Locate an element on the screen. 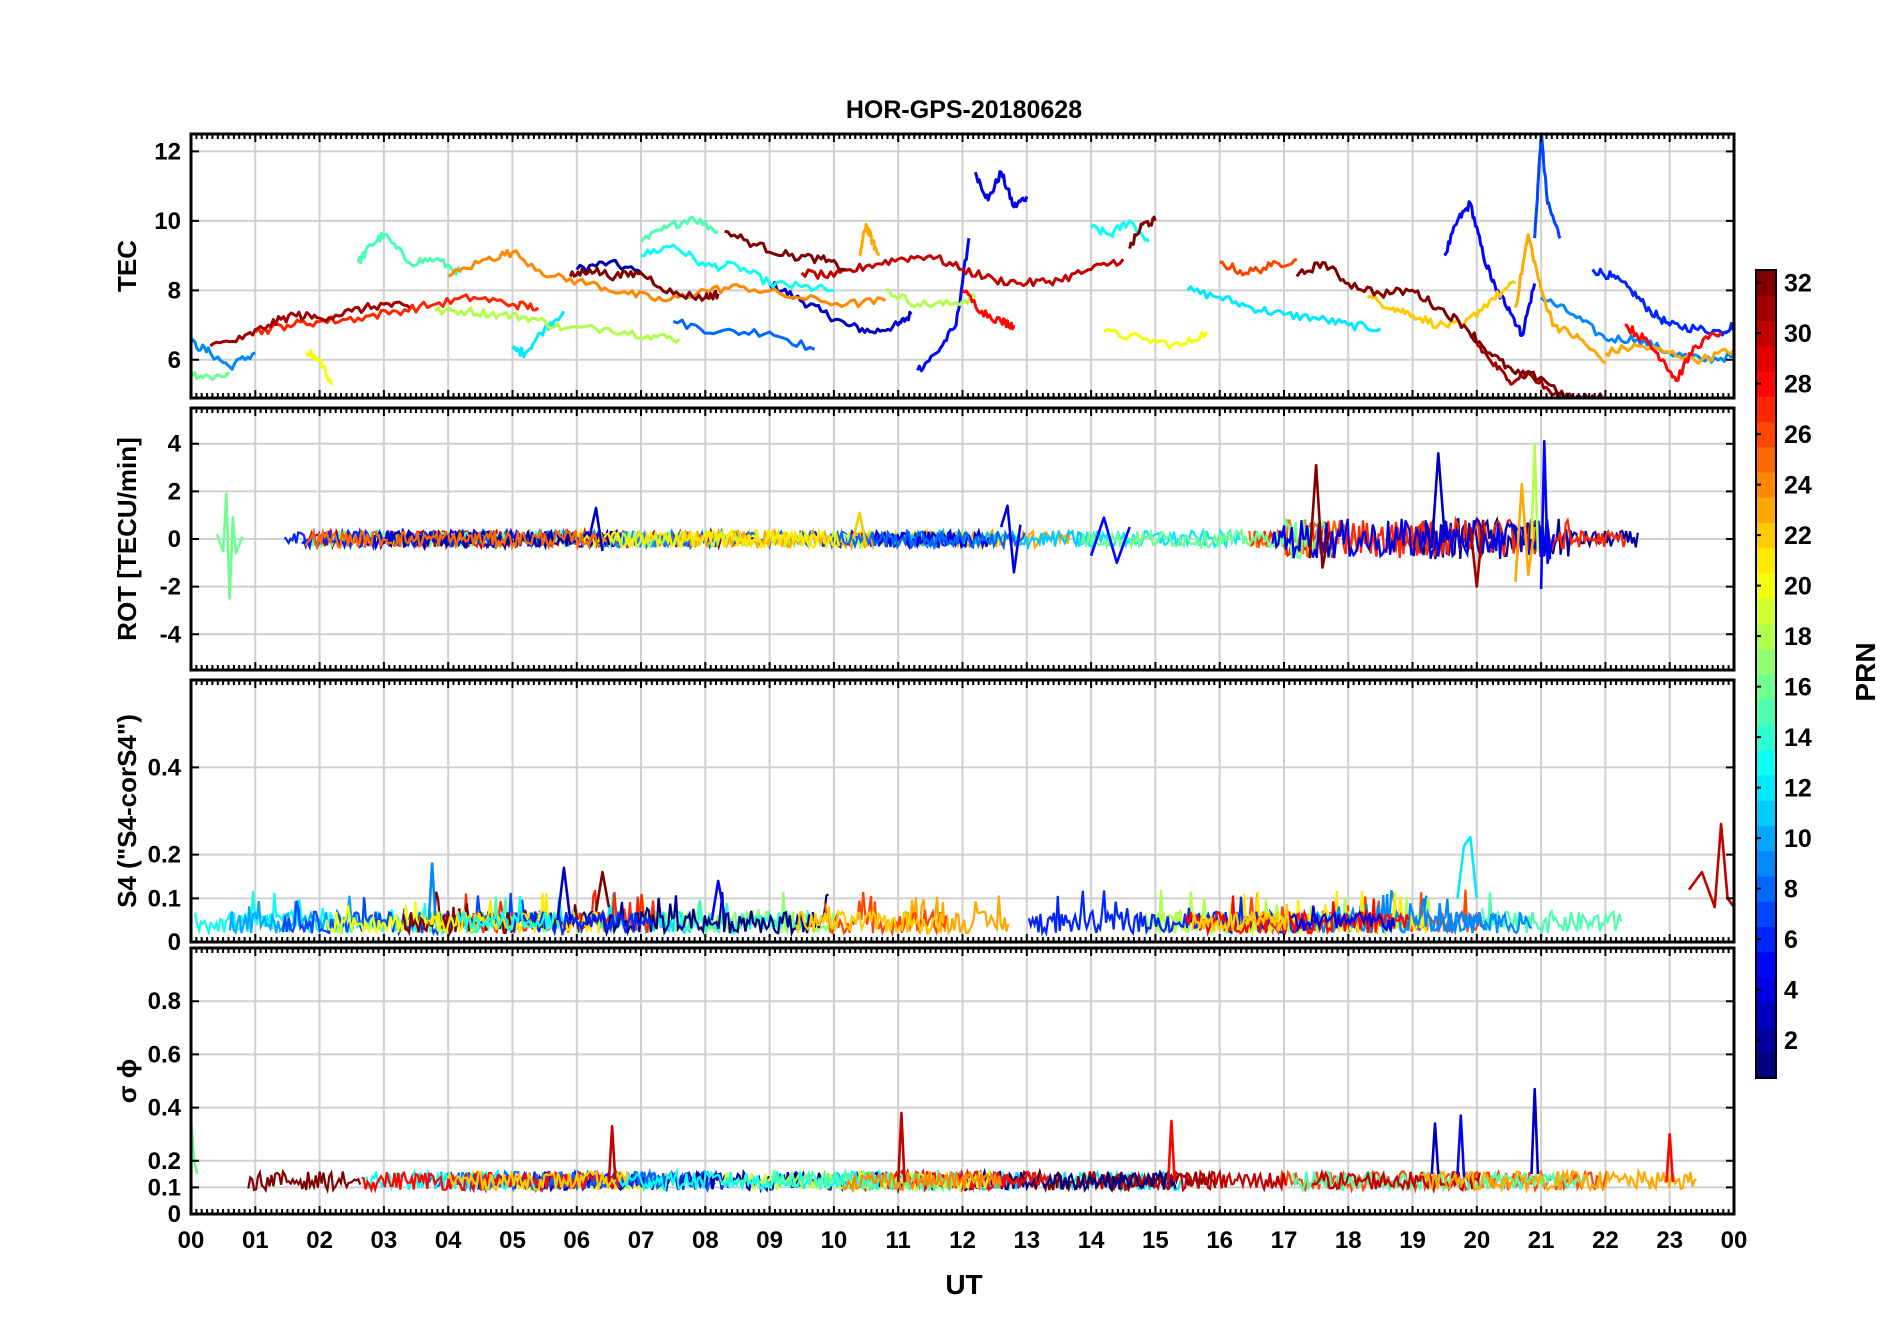 This screenshot has width=1902, height=1335. y-tick-label: 0.4 is located at coordinates (165, 1108).